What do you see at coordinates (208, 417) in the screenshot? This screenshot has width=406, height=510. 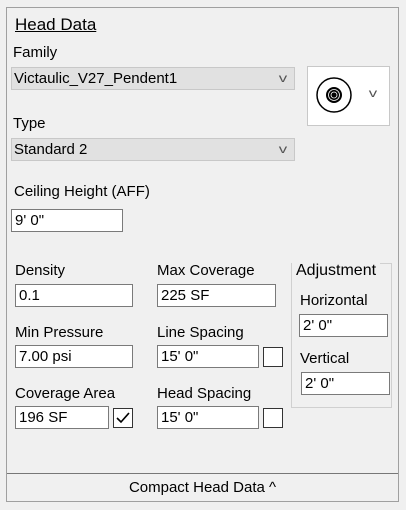 I see `head-spacing-input: 15' 0"` at bounding box center [208, 417].